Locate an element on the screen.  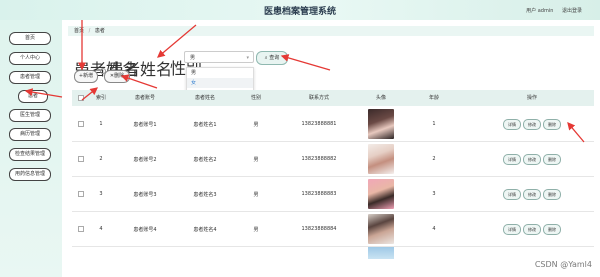
sidebar-item-doctor-management: 医生管理 is located at coordinates (30, 115).